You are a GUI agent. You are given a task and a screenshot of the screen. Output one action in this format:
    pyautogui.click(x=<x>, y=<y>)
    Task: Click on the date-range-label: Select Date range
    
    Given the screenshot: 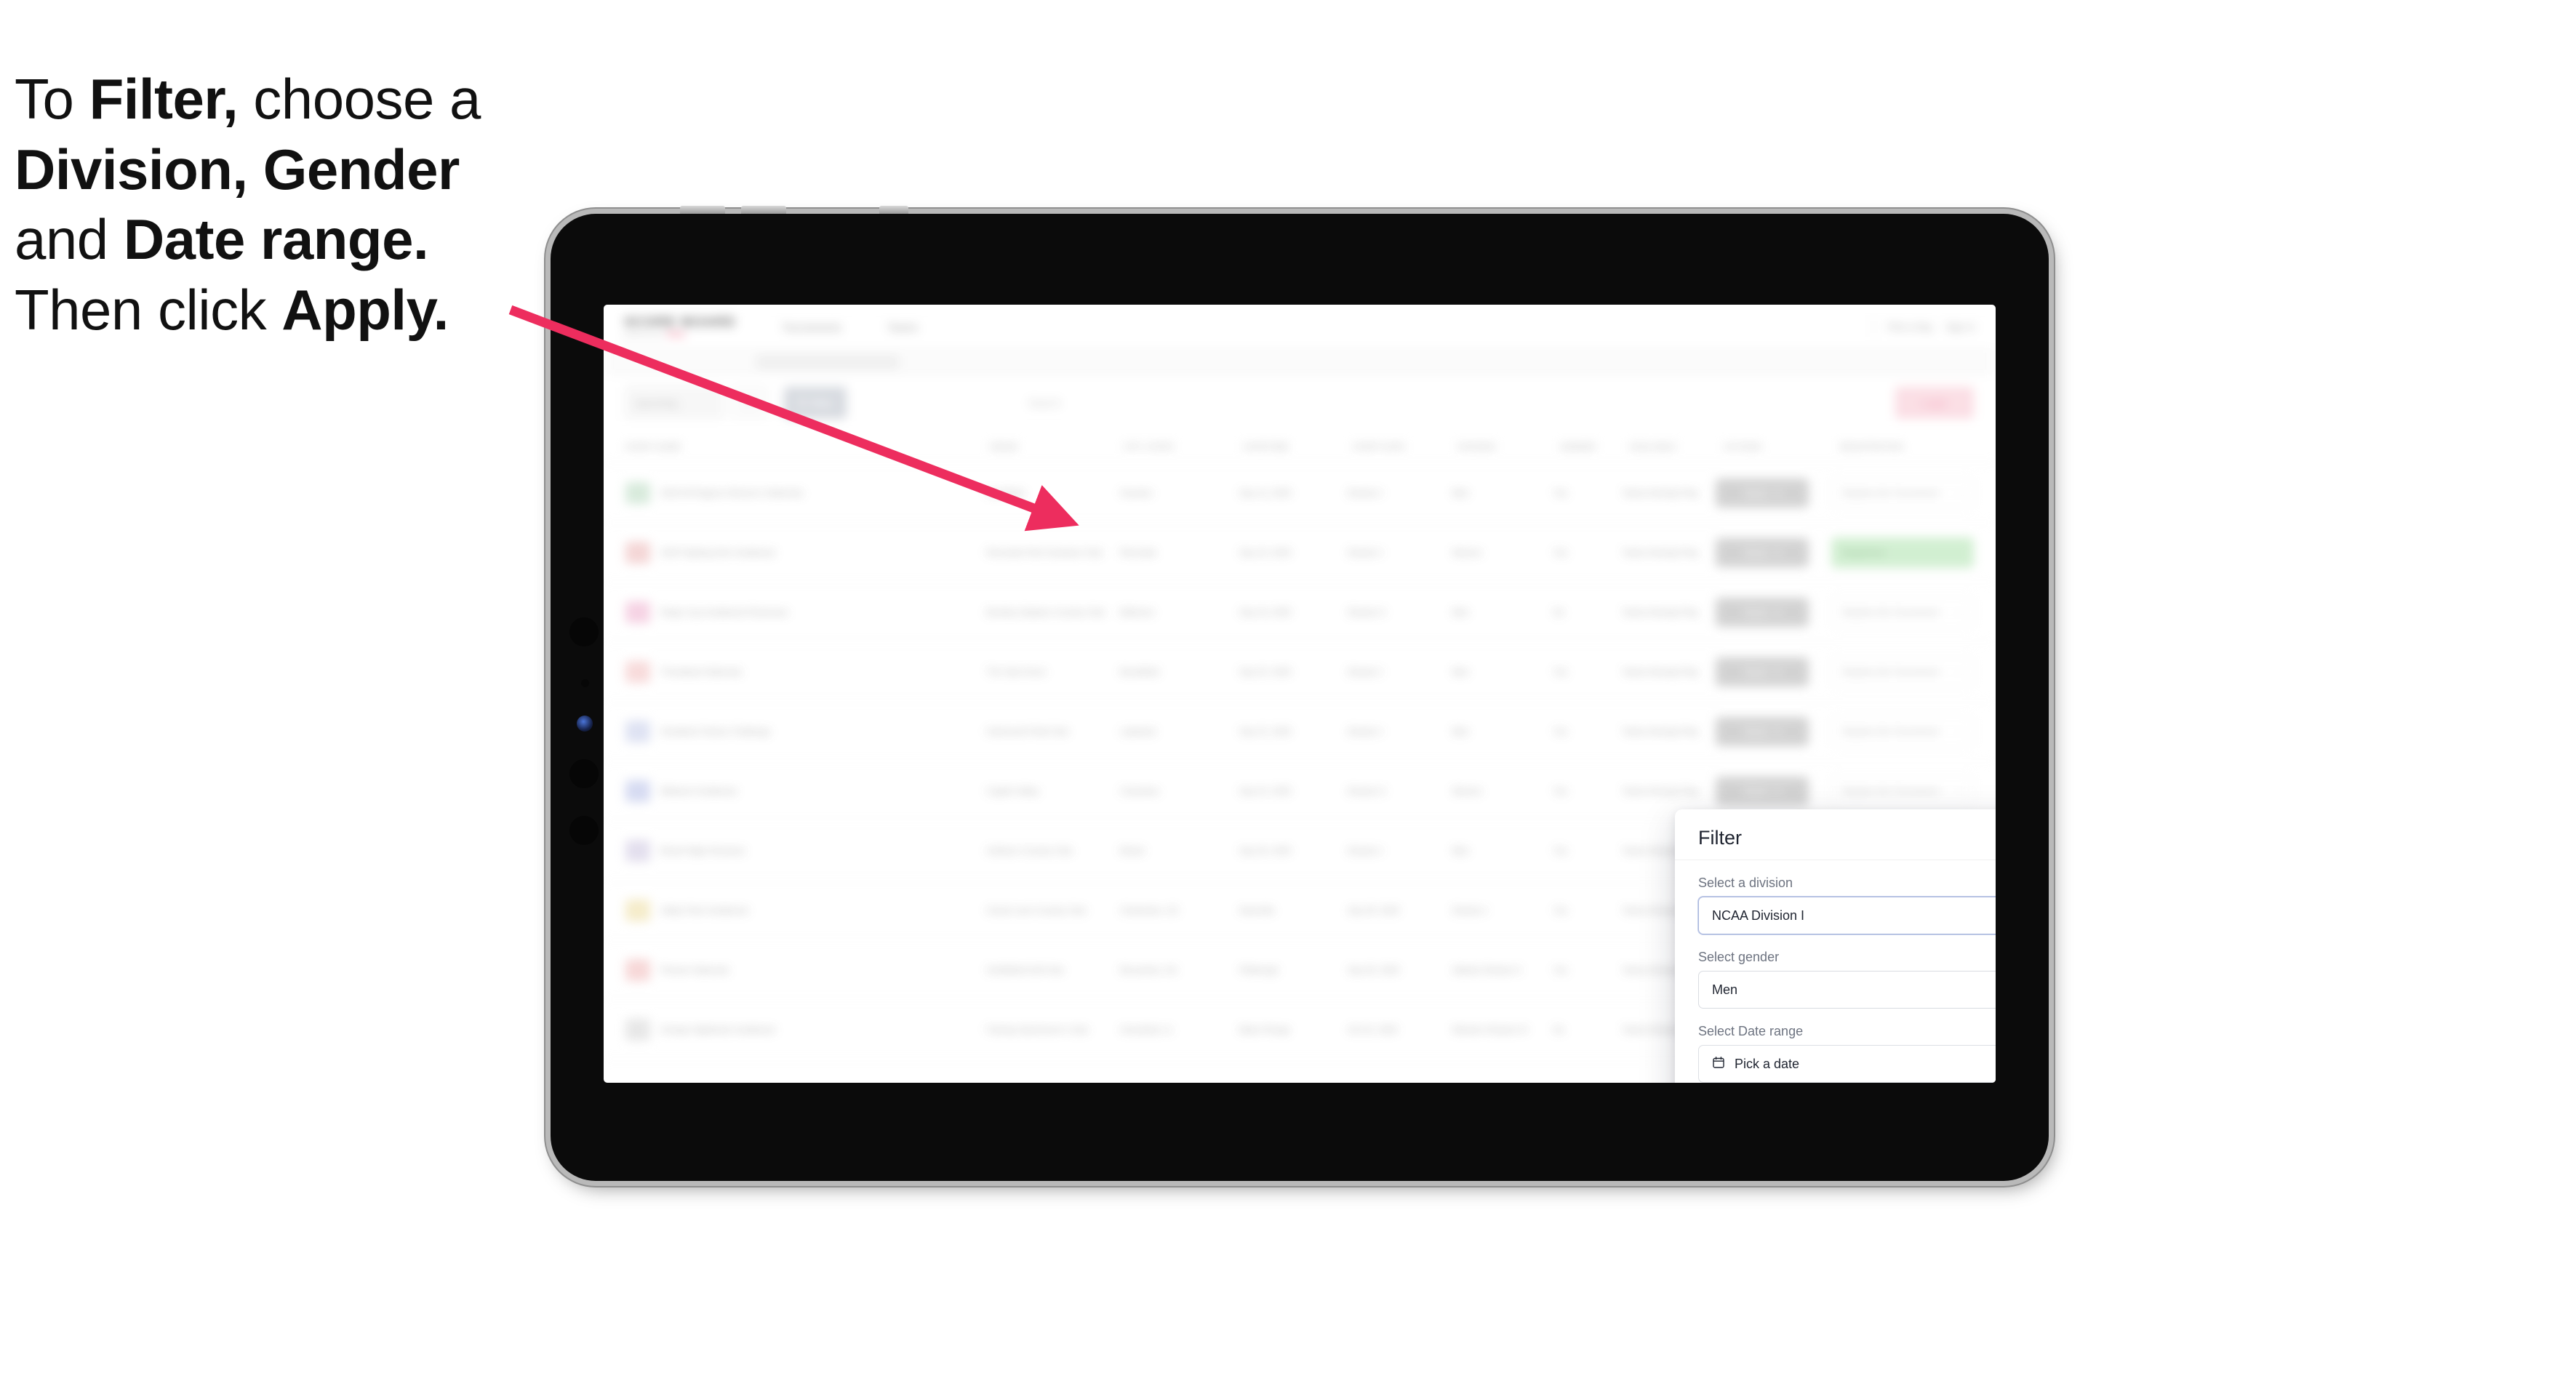 What is the action you would take?
    pyautogui.click(x=1751, y=1031)
    